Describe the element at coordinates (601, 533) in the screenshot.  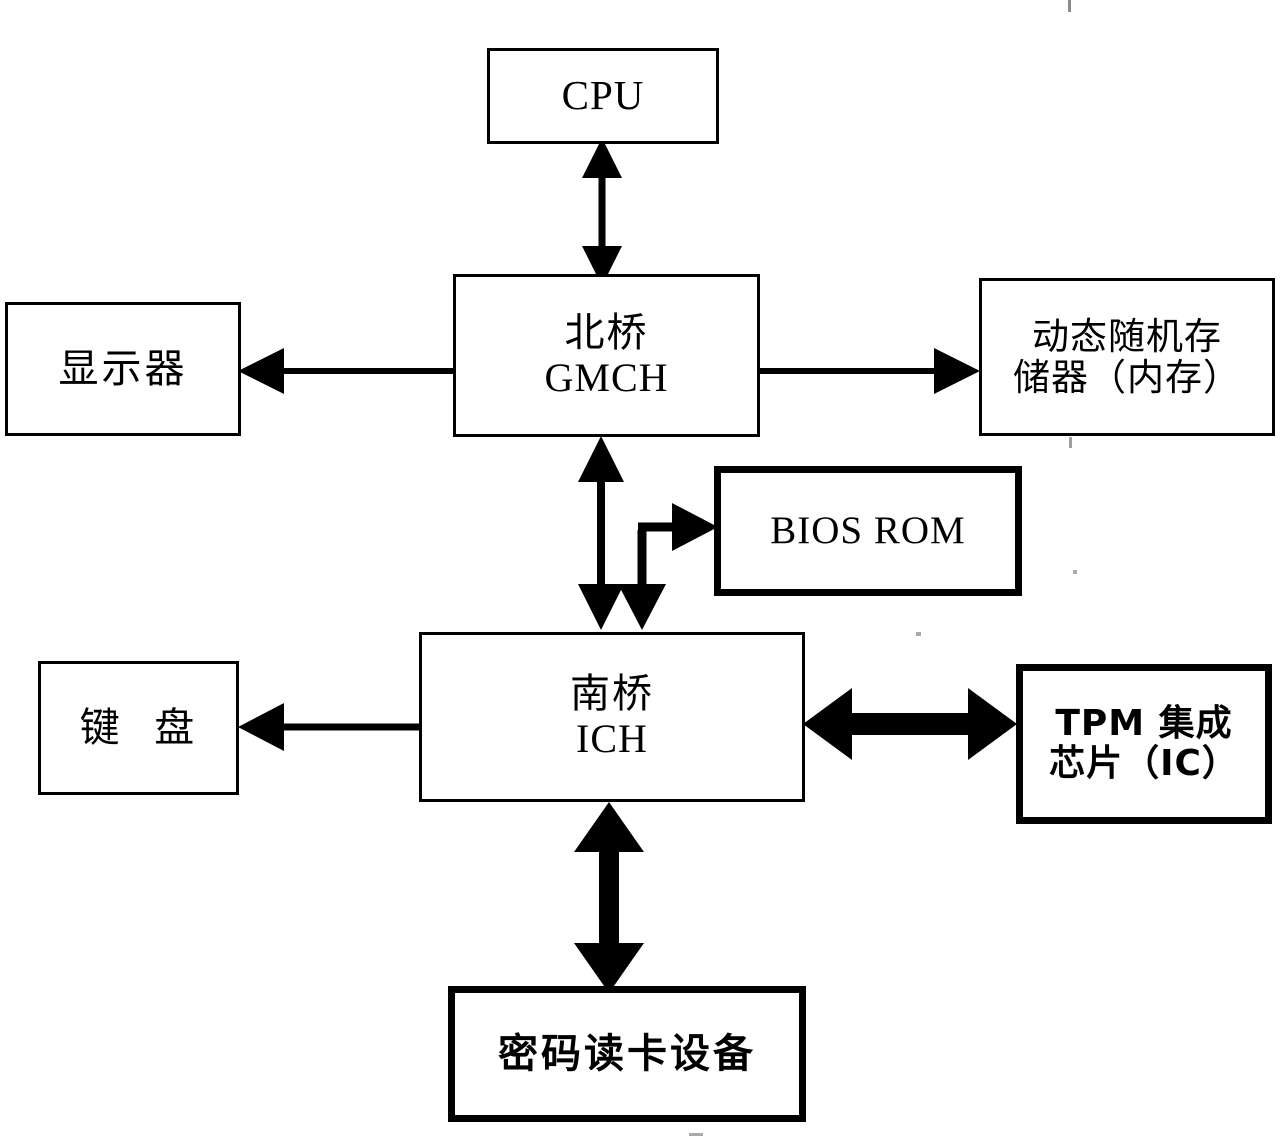
I see `edge-northbridge-southbridge` at that location.